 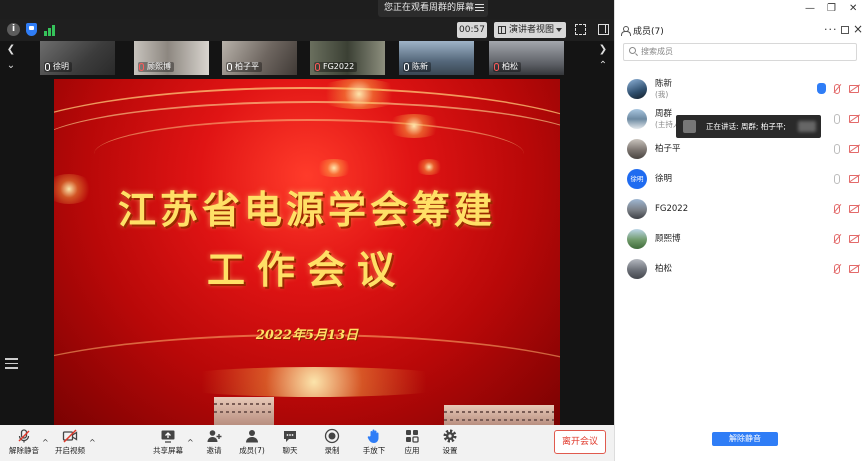 I want to click on participant-row: FG2022, so click(x=740, y=209).